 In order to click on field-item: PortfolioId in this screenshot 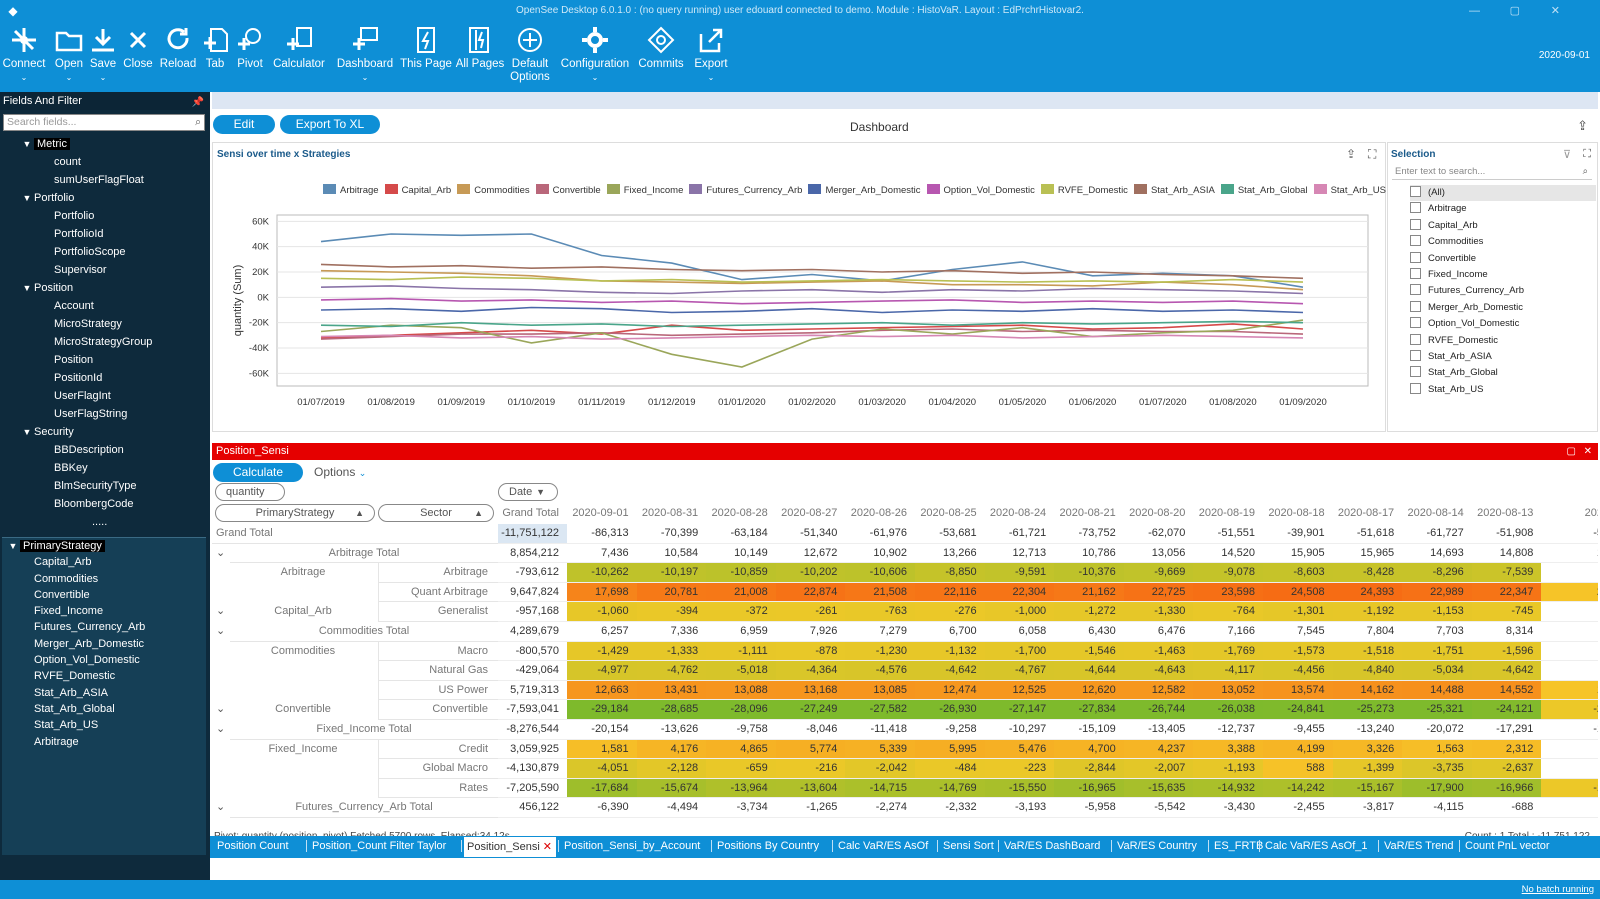, I will do `click(105, 234)`.